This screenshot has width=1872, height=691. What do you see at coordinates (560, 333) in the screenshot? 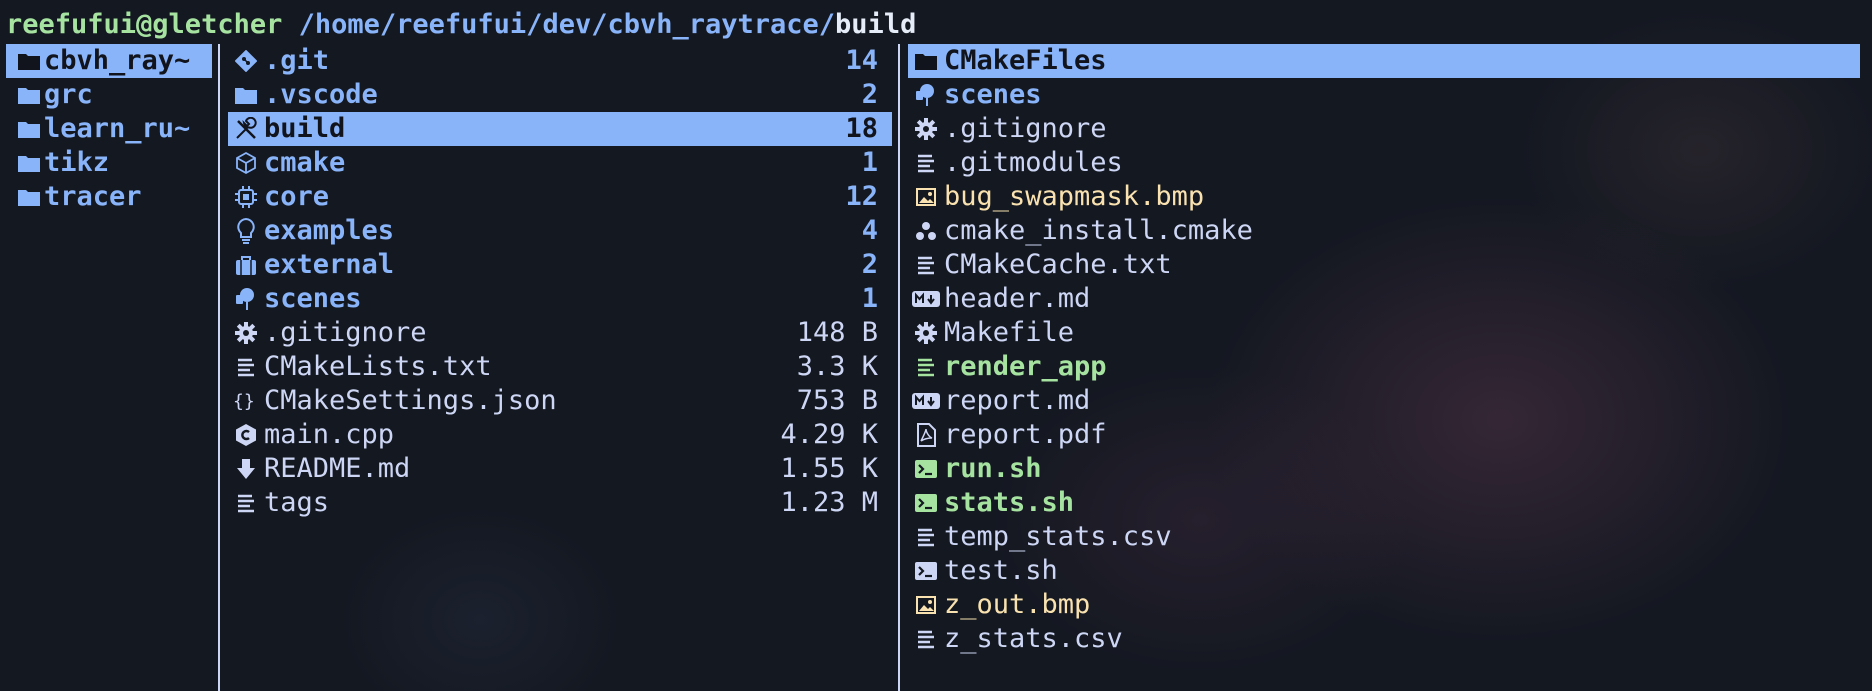
I see `list-item: .gitignore 148 B` at bounding box center [560, 333].